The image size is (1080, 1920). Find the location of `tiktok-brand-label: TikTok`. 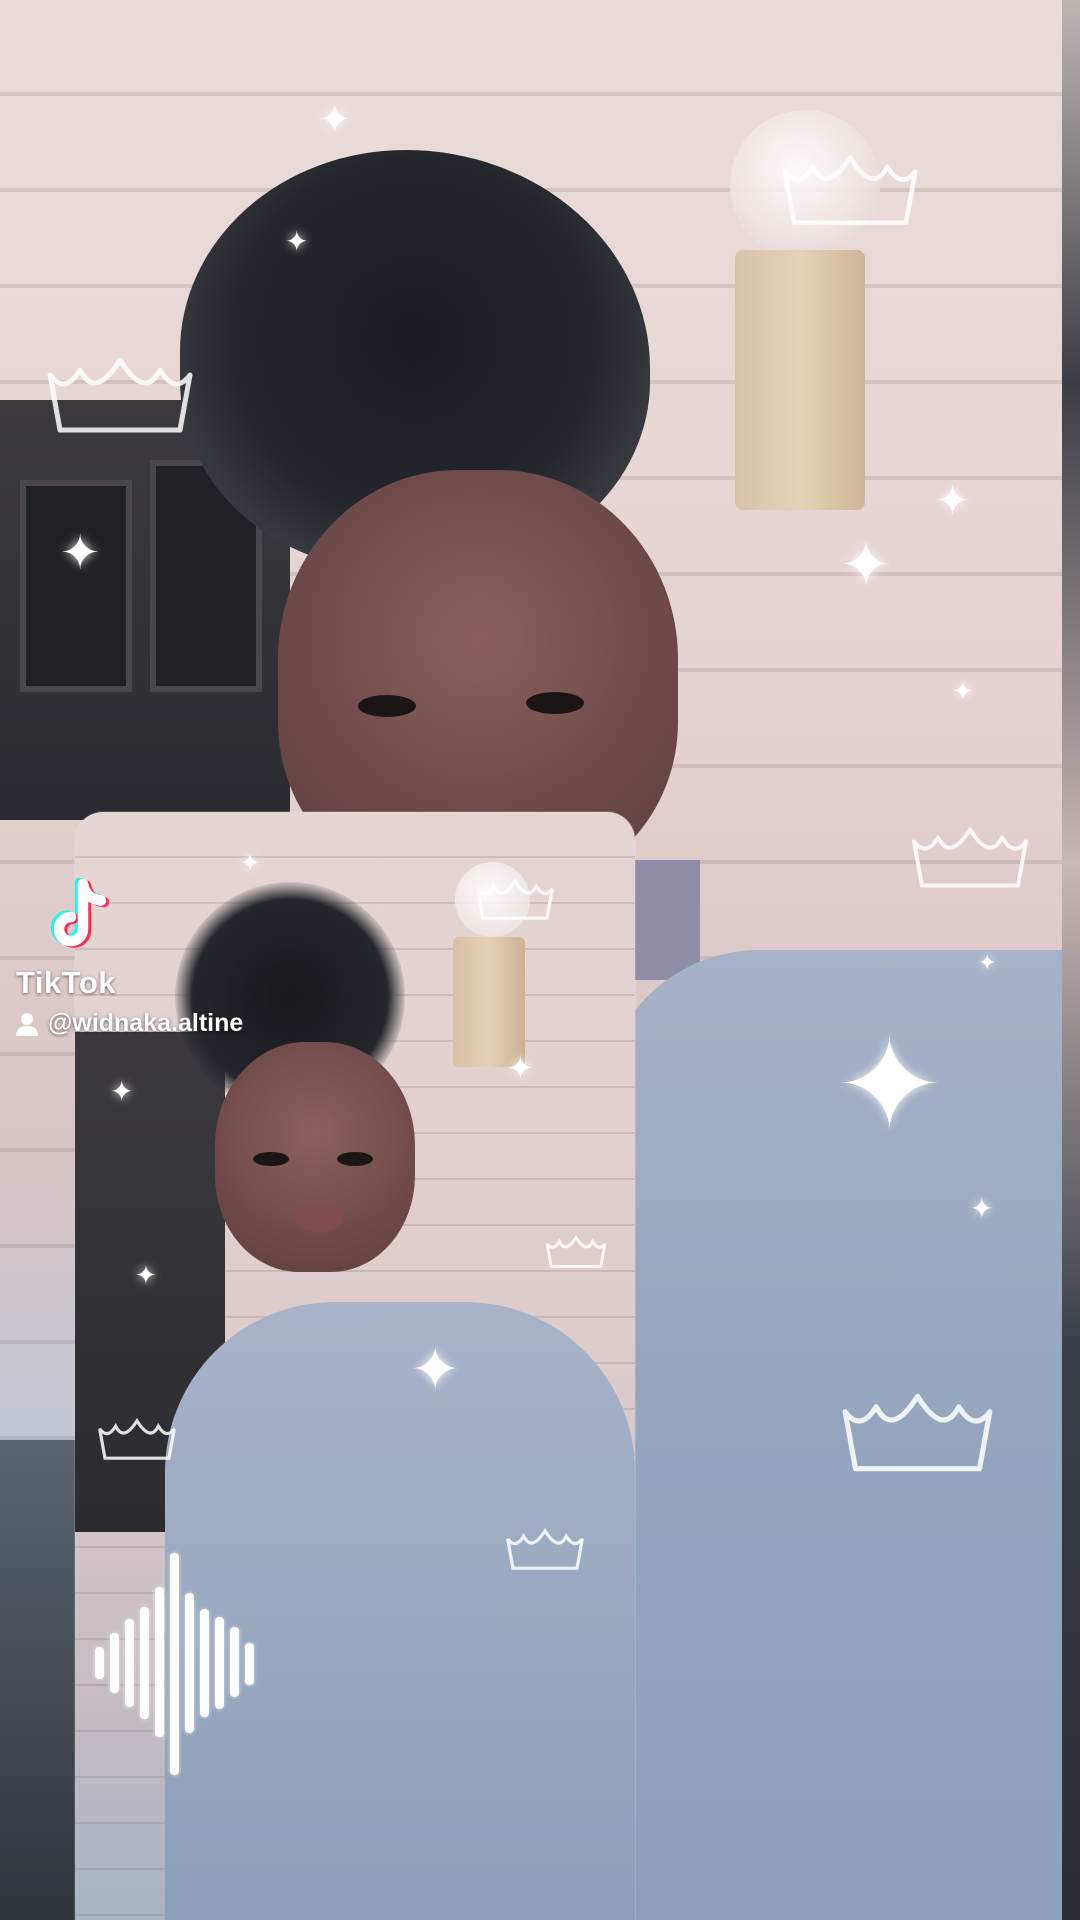

tiktok-brand-label: TikTok is located at coordinates (66, 982).